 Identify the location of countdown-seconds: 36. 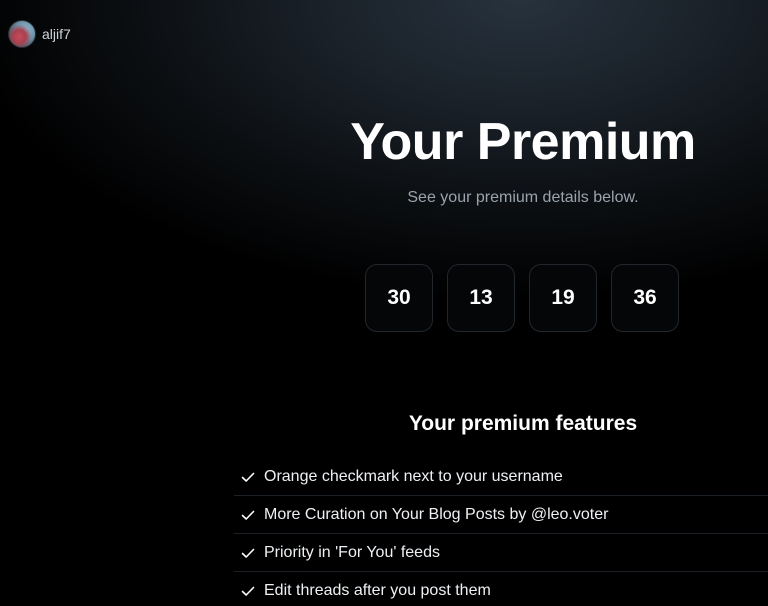
(645, 298).